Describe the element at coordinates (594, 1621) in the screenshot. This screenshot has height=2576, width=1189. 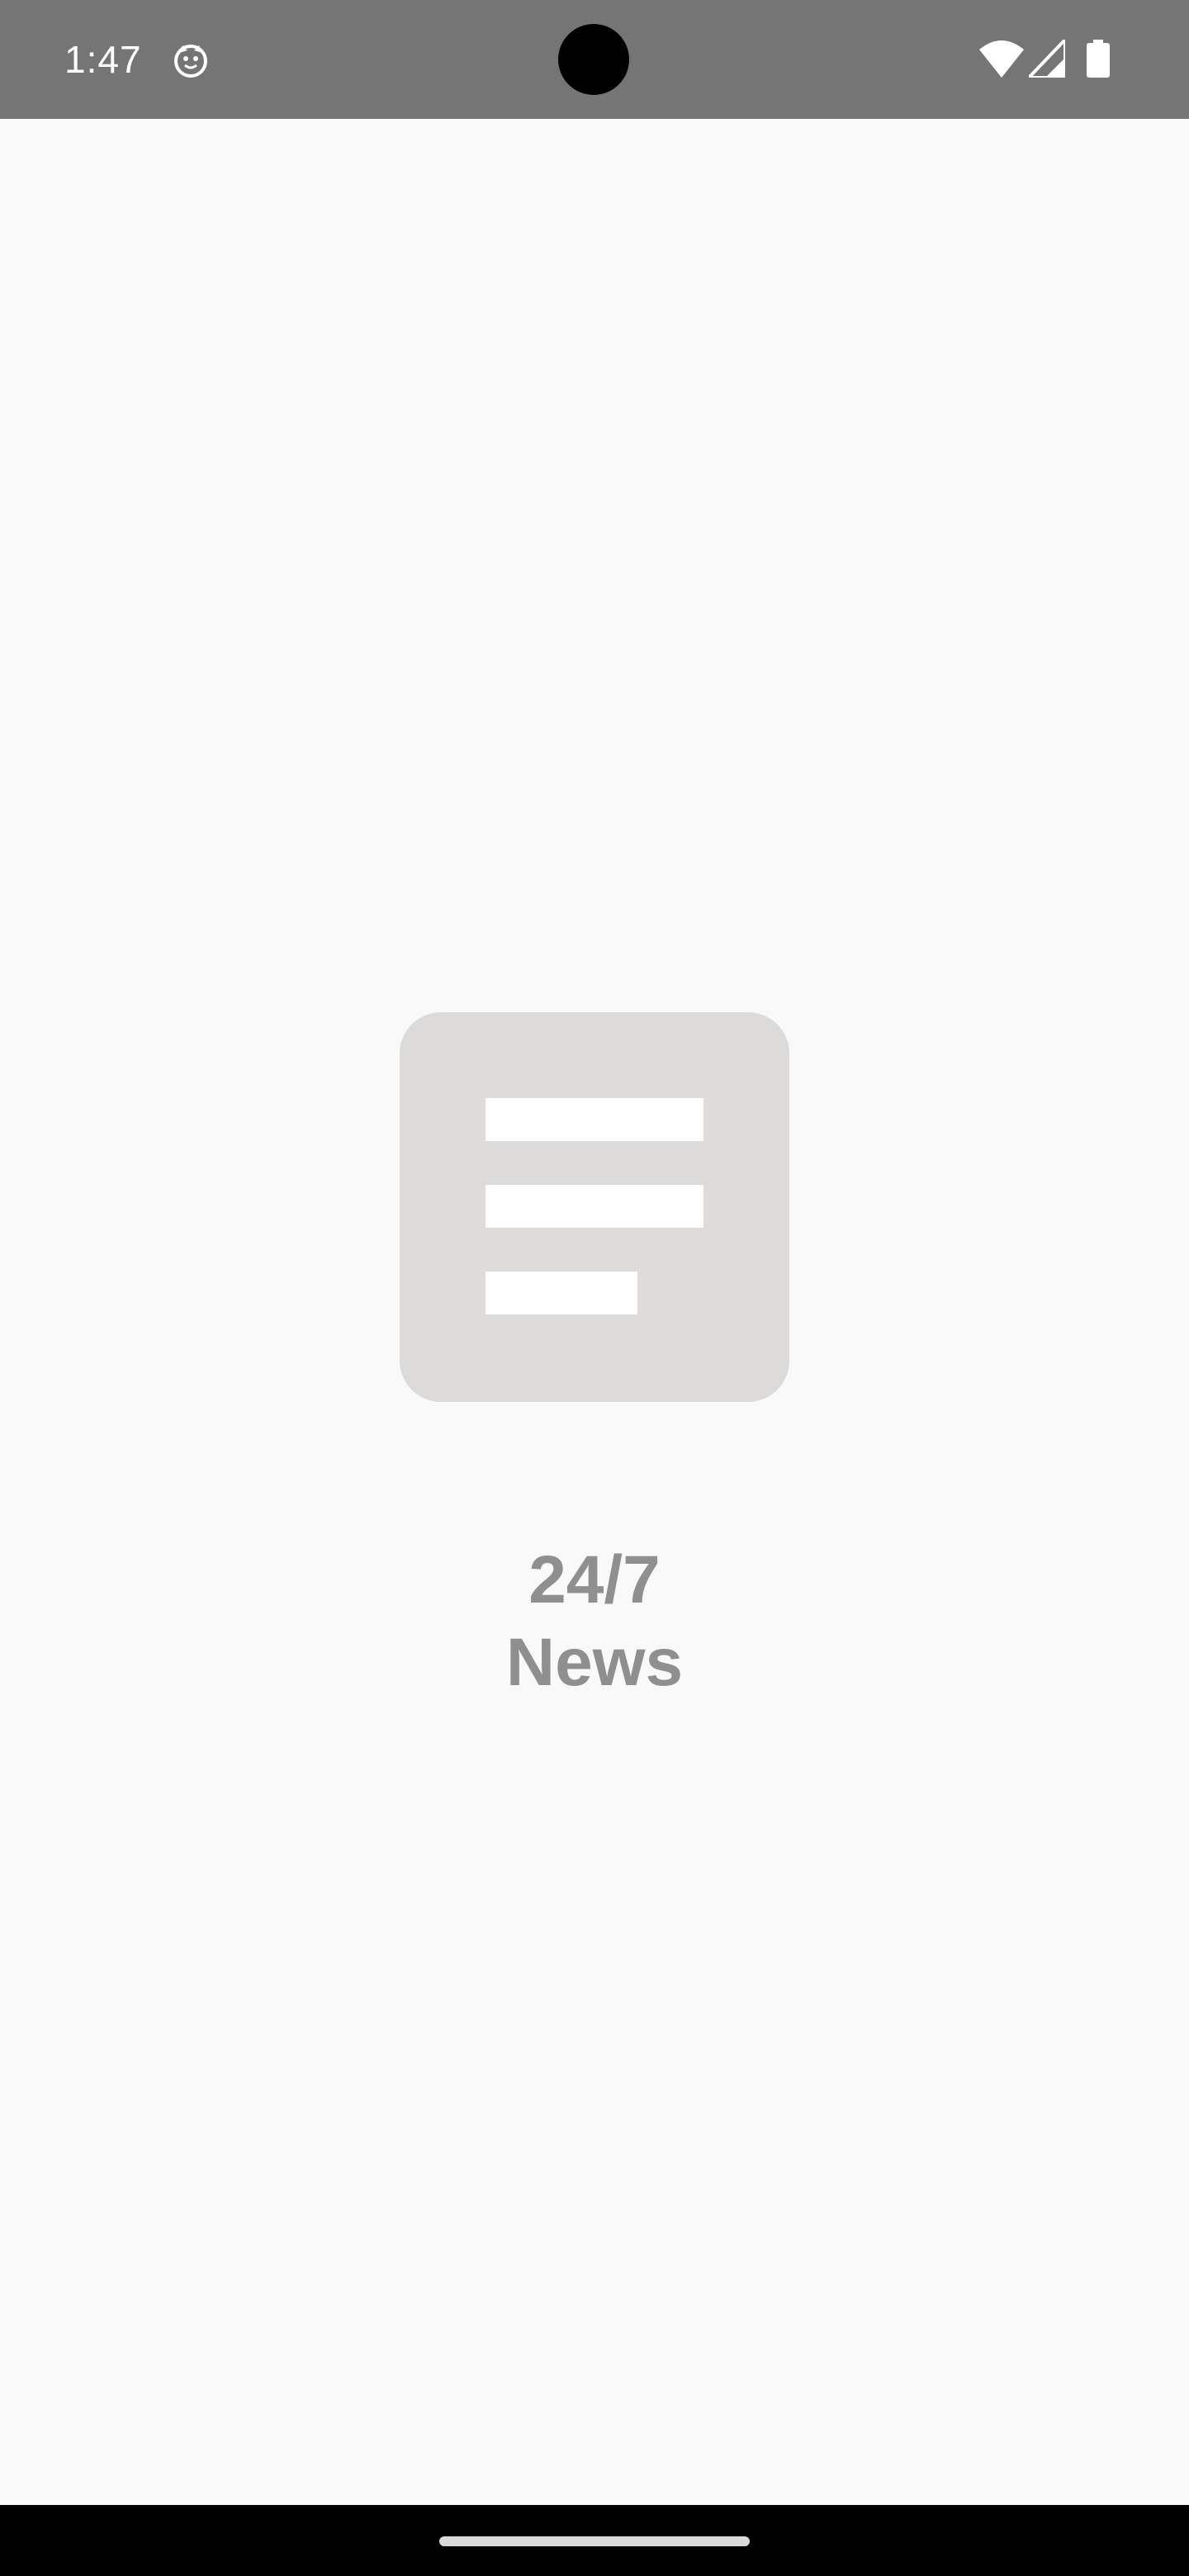
I see `app-title: 24/7 News` at that location.